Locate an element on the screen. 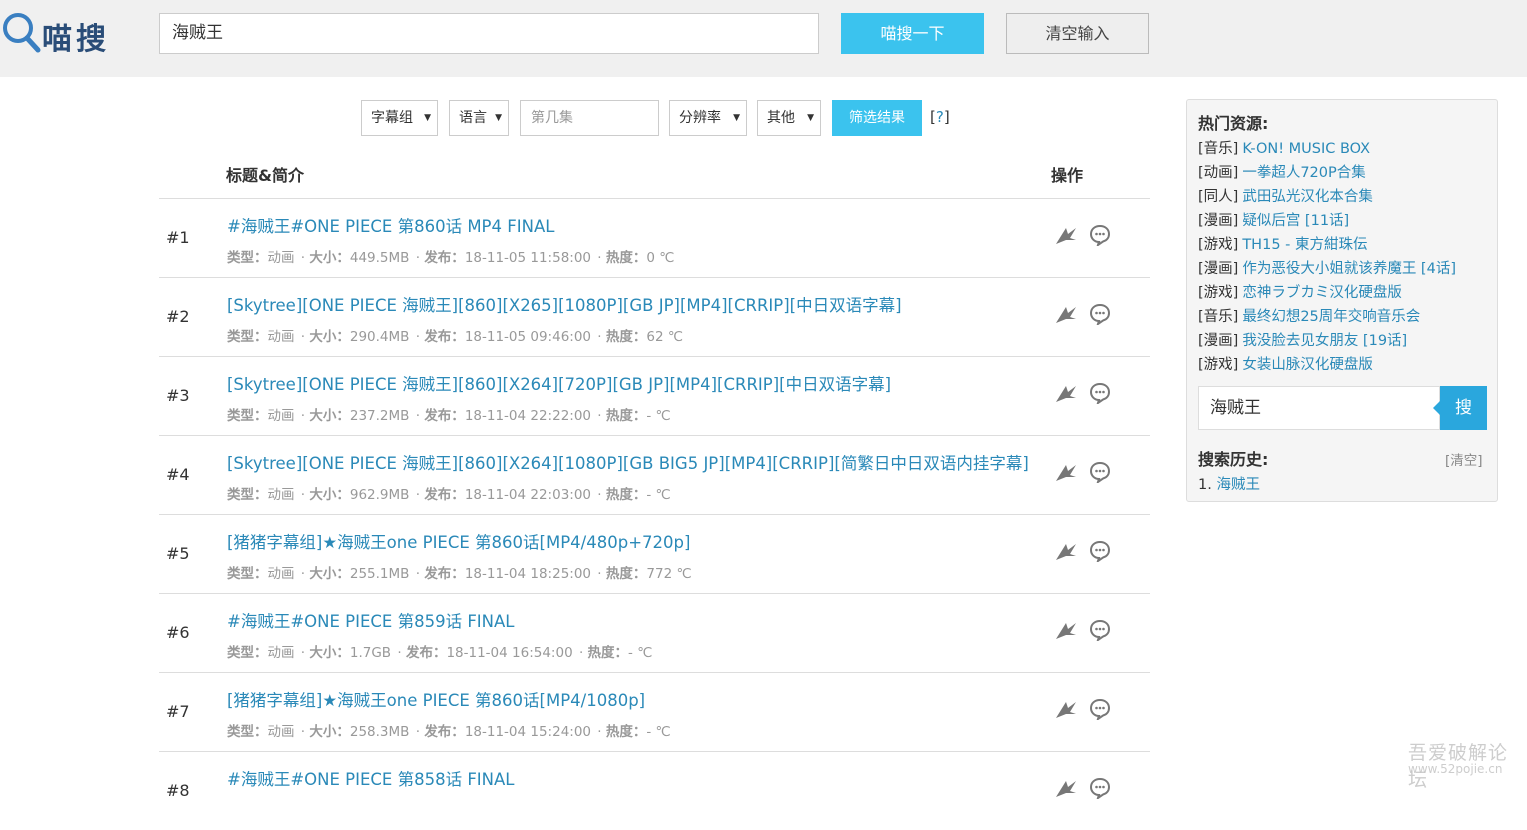 The height and width of the screenshot is (830, 1527). hot-resource-category: [漫画] is located at coordinates (1218, 269).